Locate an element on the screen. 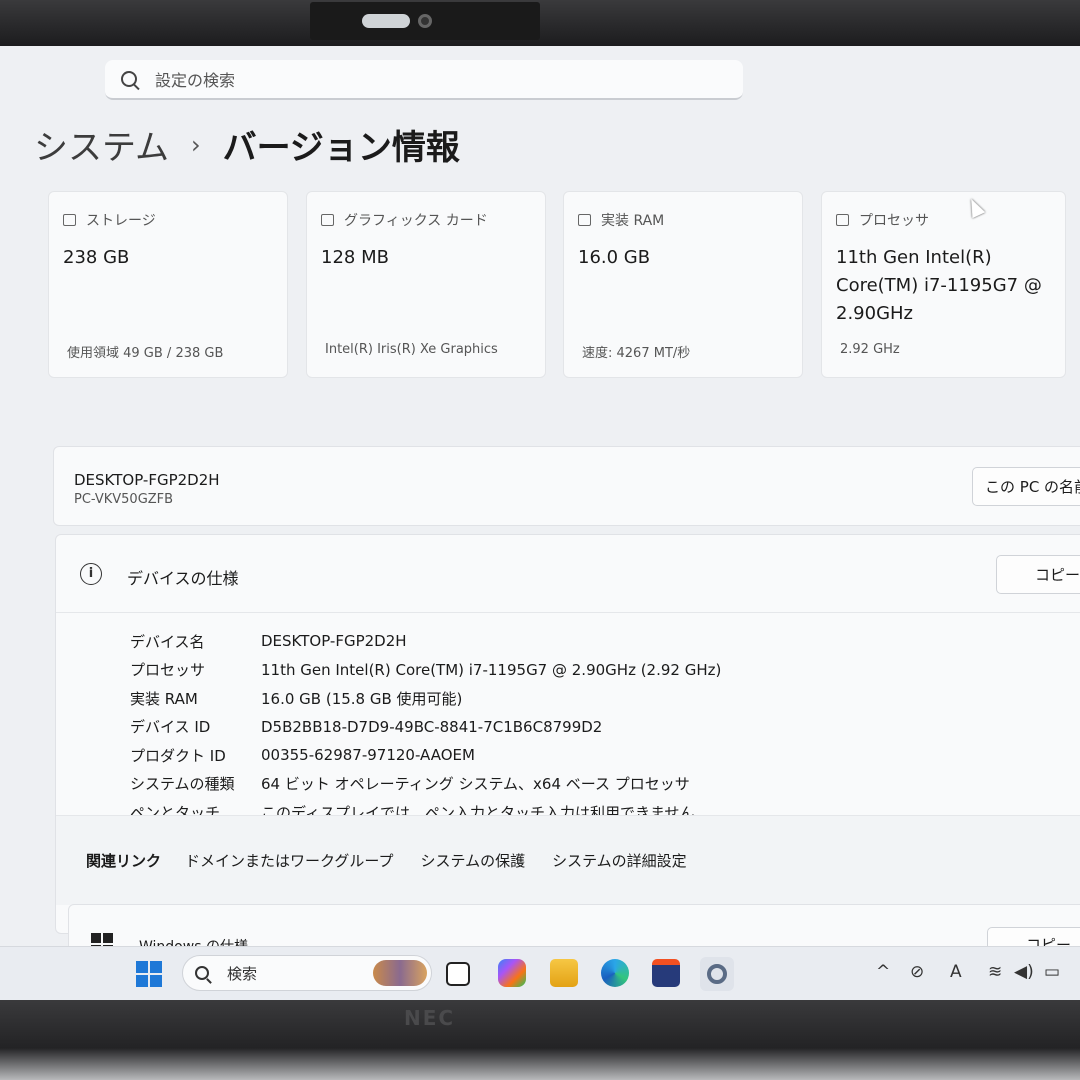  webcam-lens-icon is located at coordinates (425, 21).